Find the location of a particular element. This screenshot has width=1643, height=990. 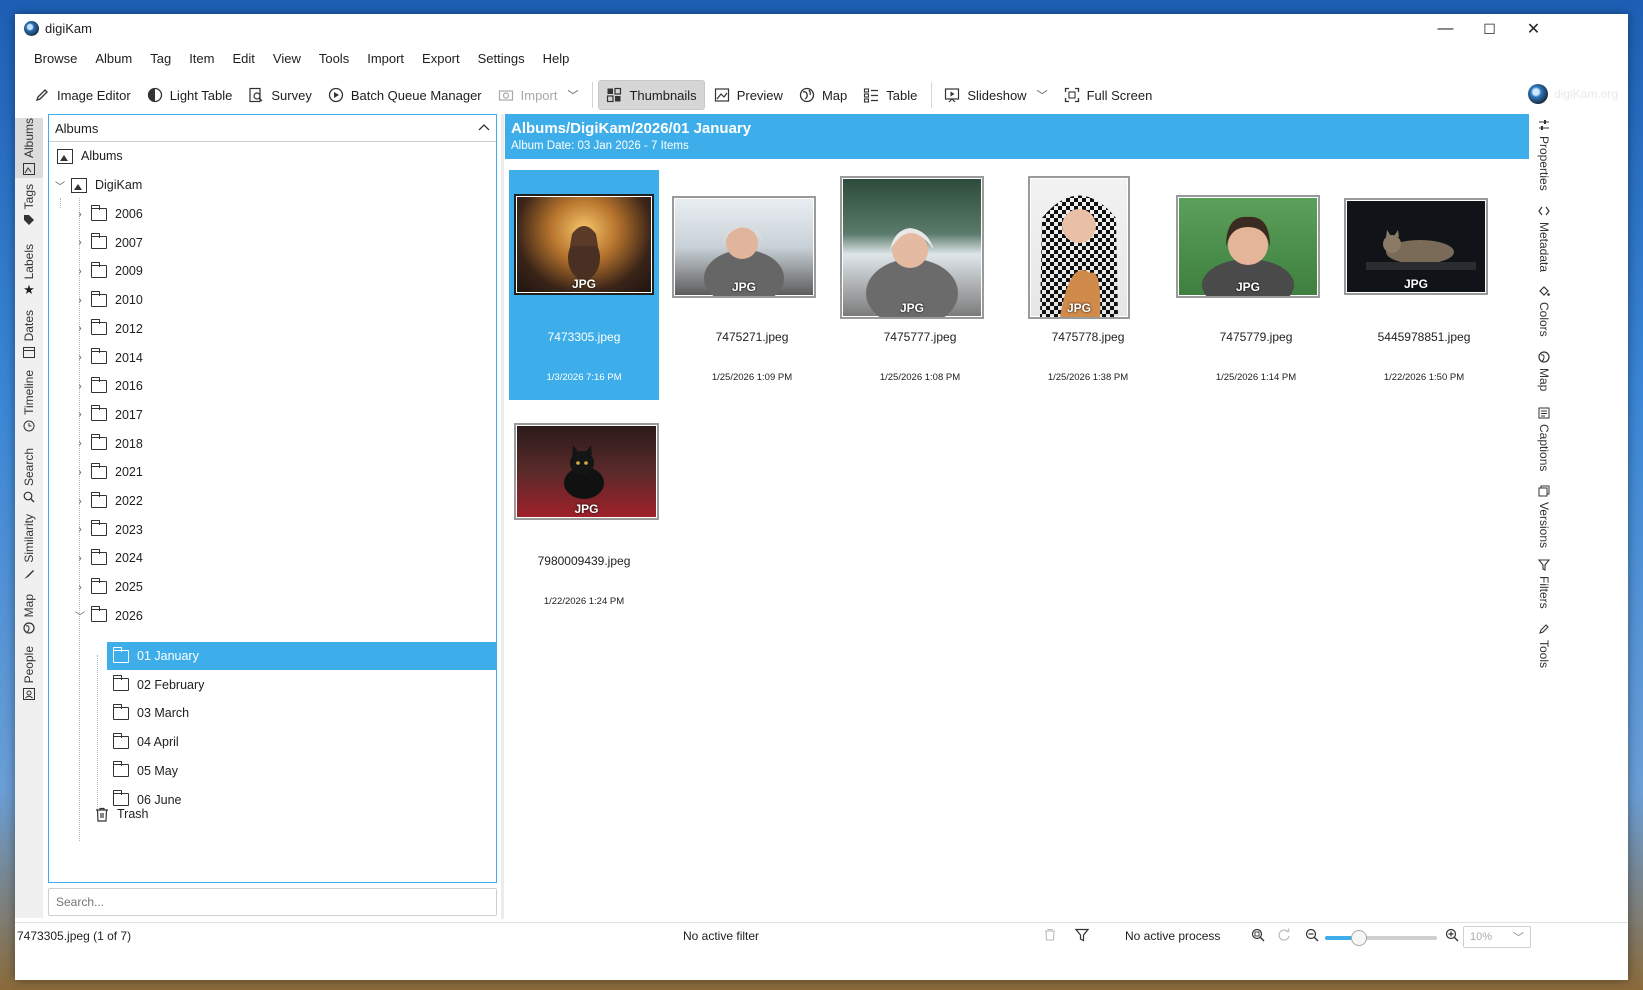

menu-browse: Browse is located at coordinates (55, 59).